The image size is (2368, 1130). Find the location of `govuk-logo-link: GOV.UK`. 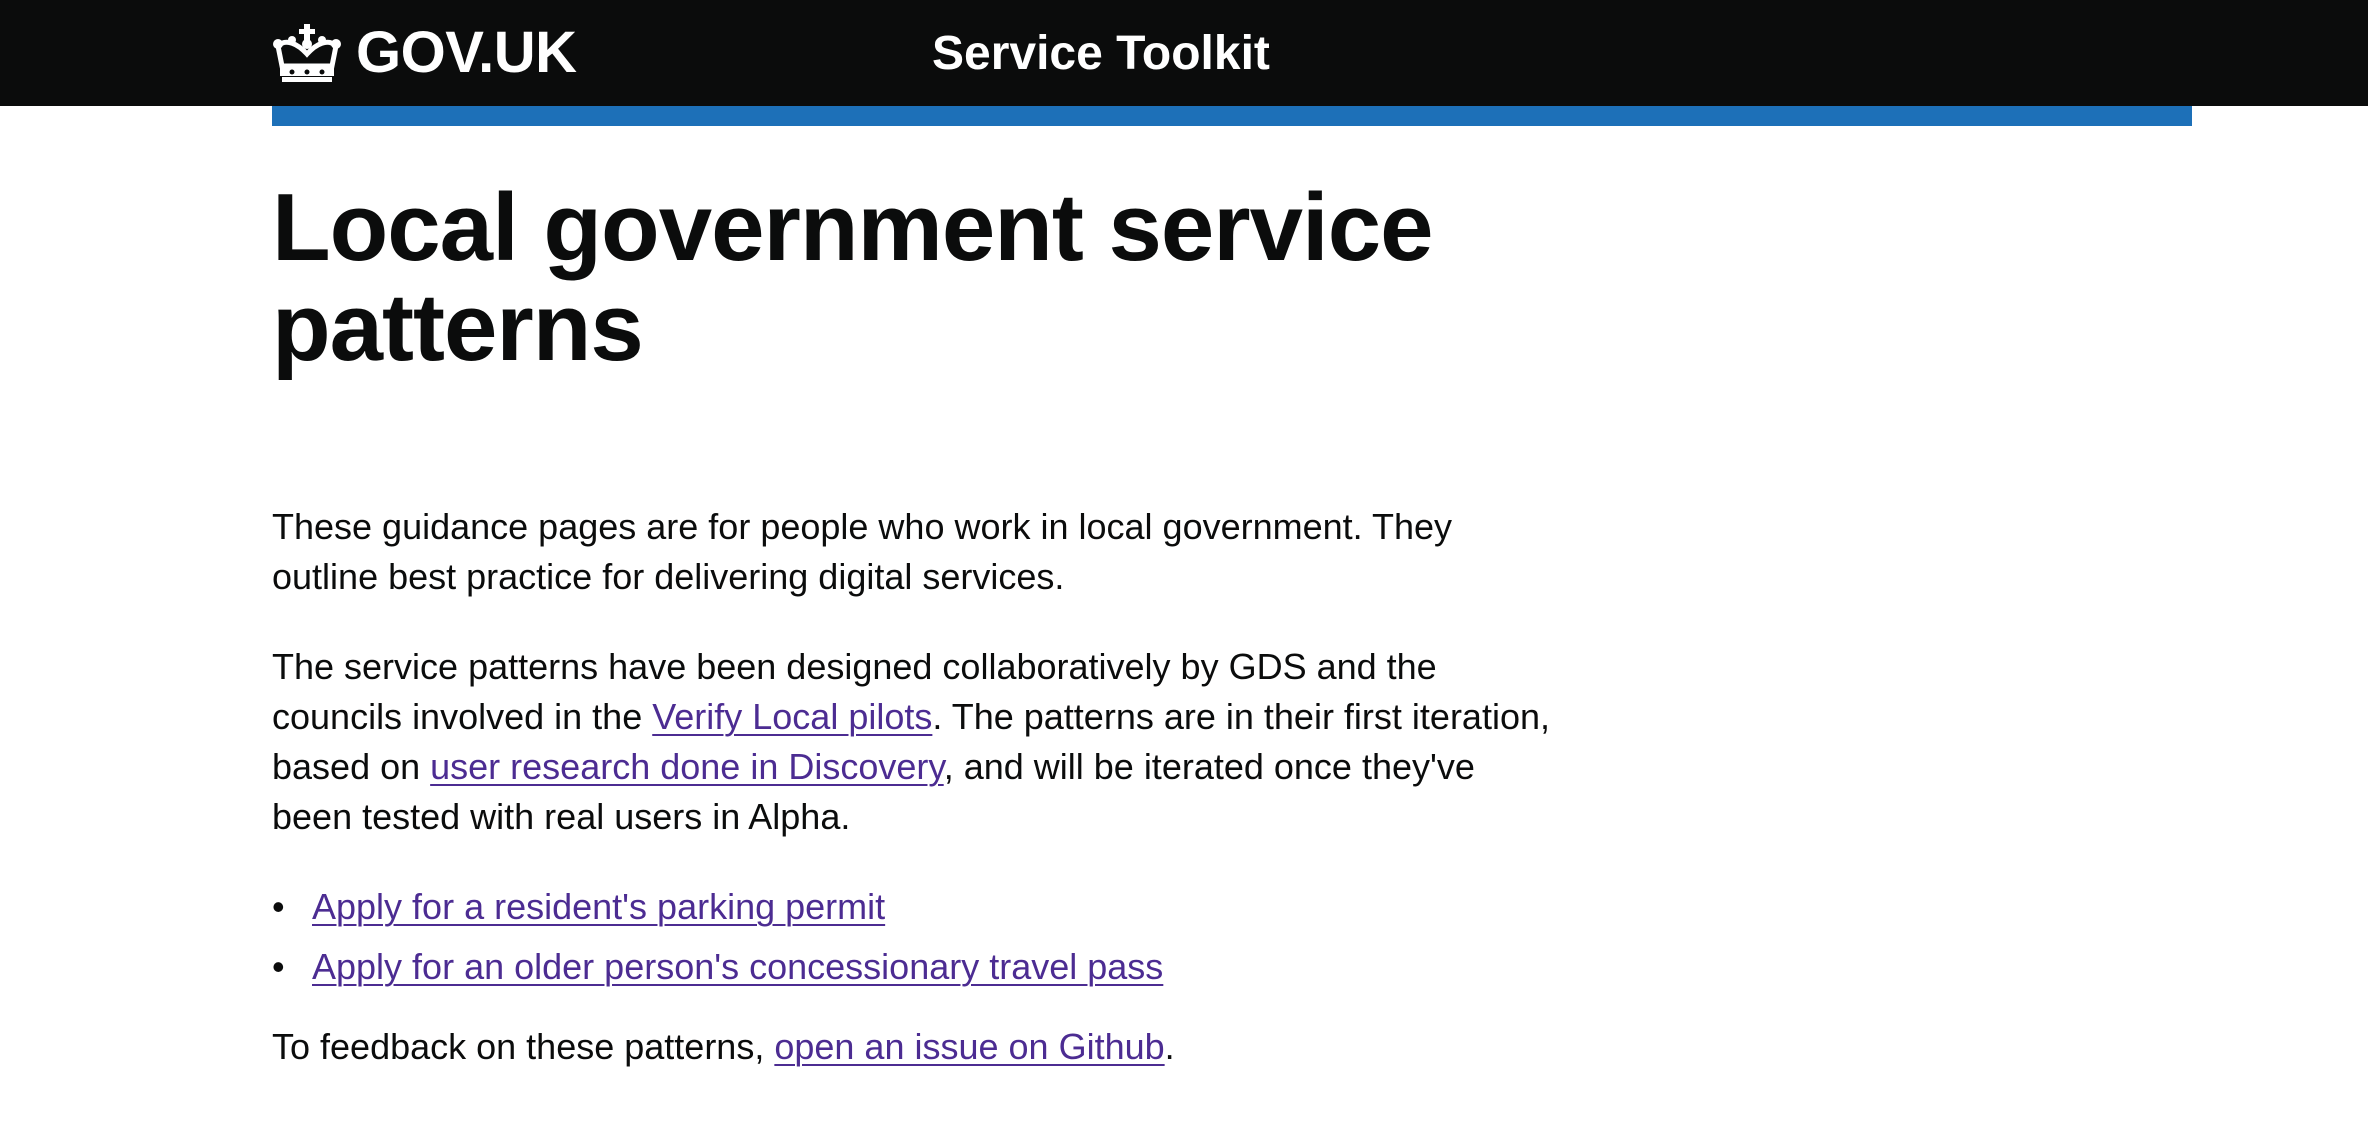

govuk-logo-link: GOV.UK is located at coordinates (424, 52).